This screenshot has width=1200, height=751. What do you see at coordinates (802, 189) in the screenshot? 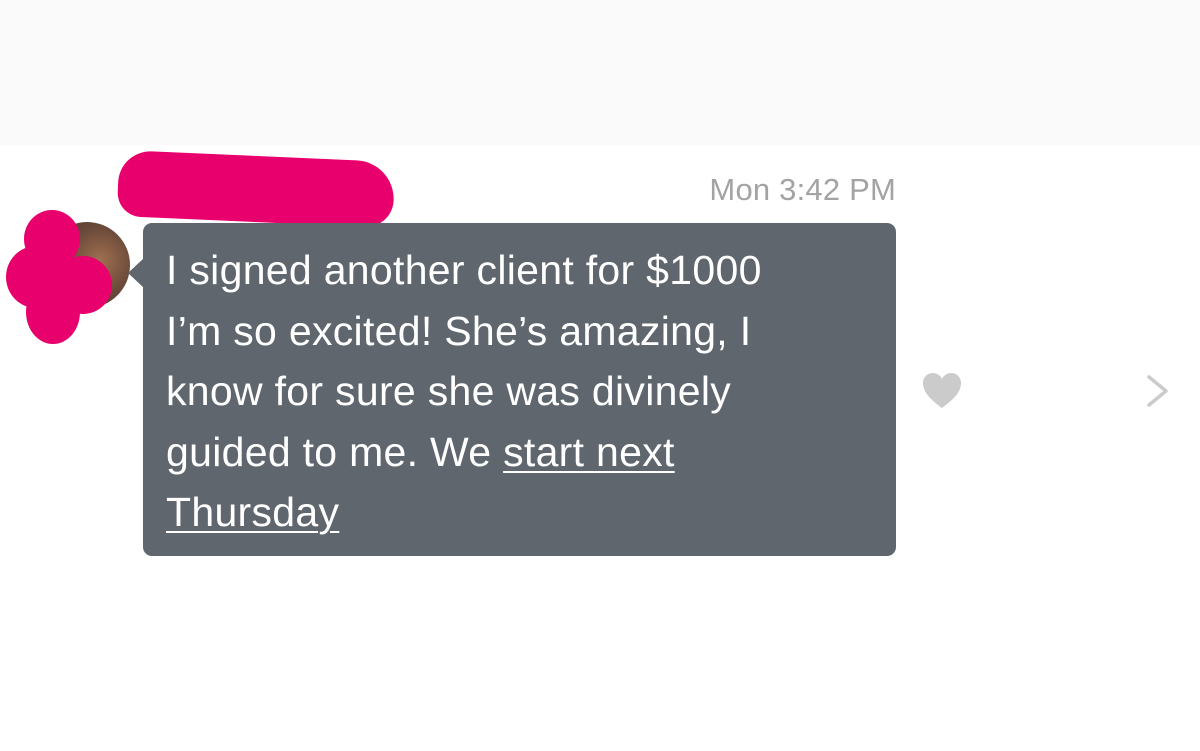
I see `message-timestamp: Mon 3:42 PM` at bounding box center [802, 189].